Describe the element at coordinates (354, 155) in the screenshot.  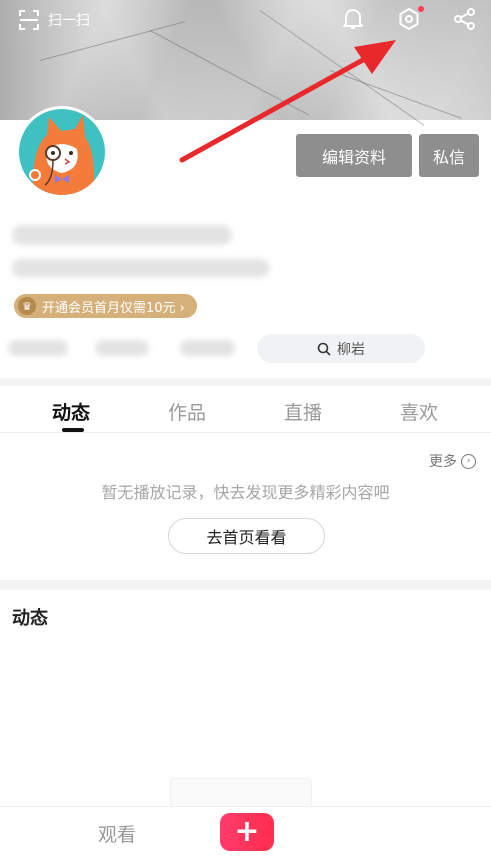
I see `edit-profile-button: 编辑资料` at that location.